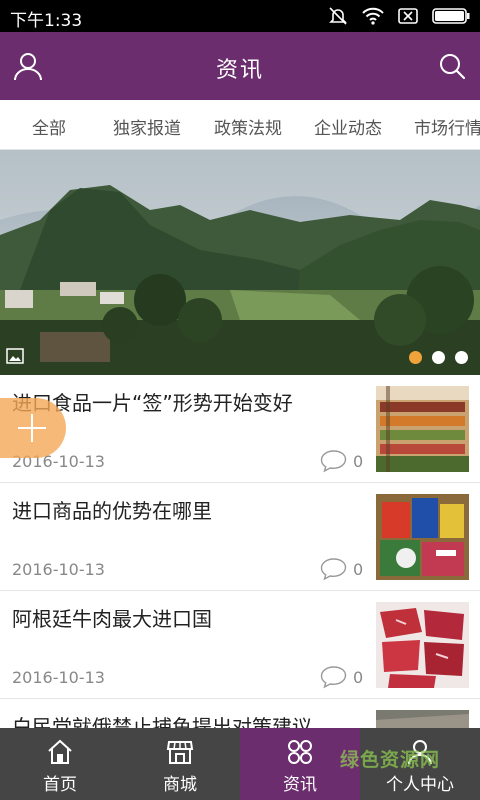  Describe the element at coordinates (60, 751) in the screenshot. I see `home-icon` at that location.